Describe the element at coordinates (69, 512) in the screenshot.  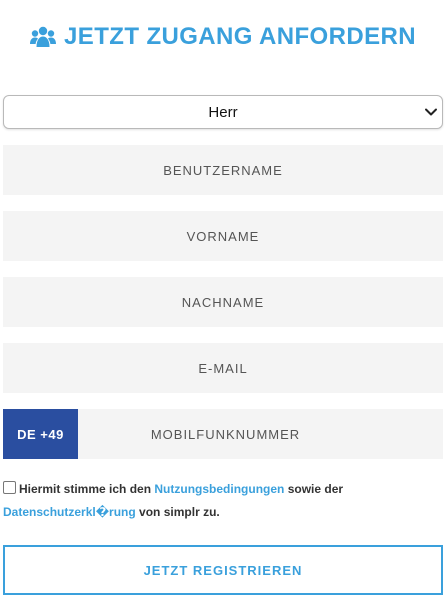
I see `privacy-policy-link: Datenschutzerkl�rung` at that location.